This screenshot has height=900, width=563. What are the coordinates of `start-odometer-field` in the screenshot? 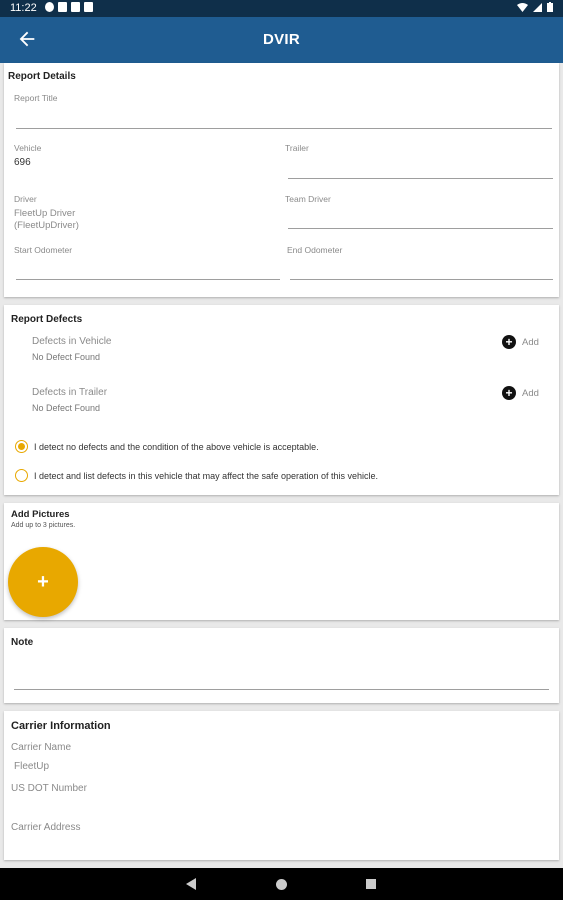 It's located at (148, 279).